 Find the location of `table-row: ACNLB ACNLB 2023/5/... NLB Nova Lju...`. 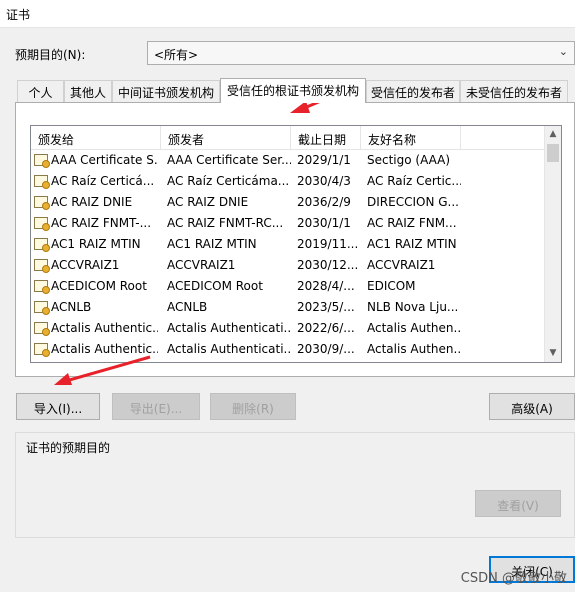

table-row: ACNLB ACNLB 2023/5/... NLB Nova Lju... is located at coordinates (288, 307).